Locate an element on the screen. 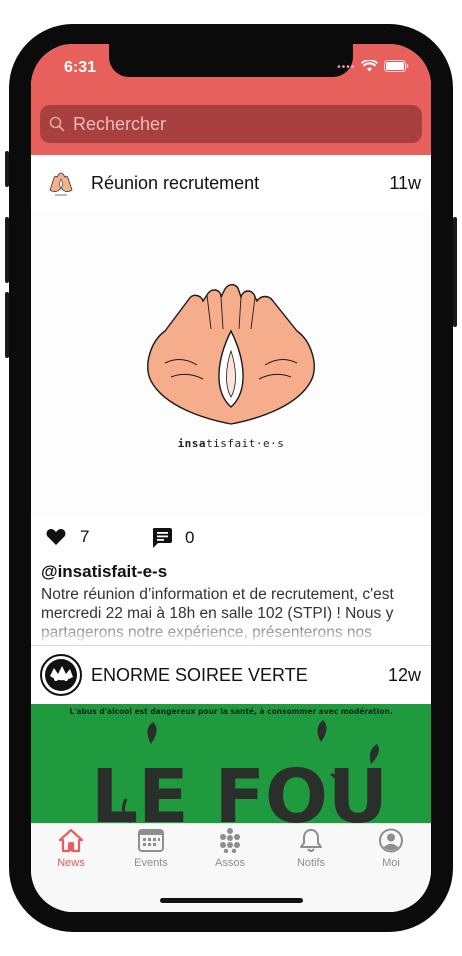 The width and height of the screenshot is (462, 956). app-header: 6:31 is located at coordinates (231, 99).